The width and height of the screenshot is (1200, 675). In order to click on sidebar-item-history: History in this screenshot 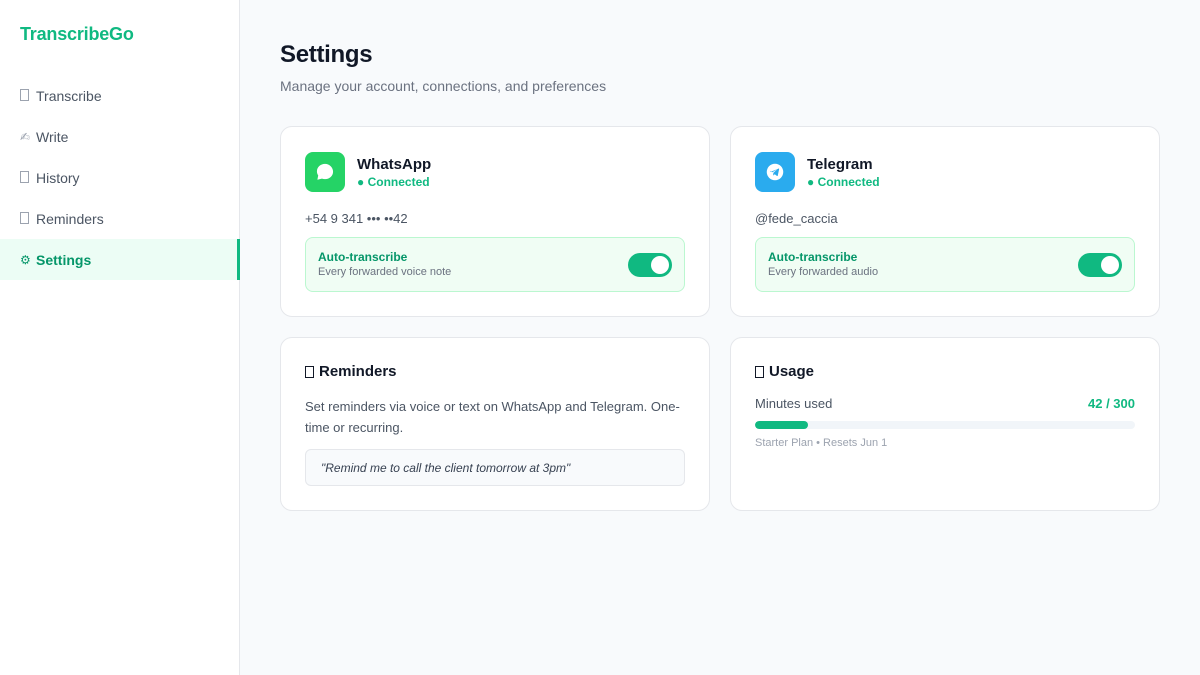, I will do `click(120, 177)`.